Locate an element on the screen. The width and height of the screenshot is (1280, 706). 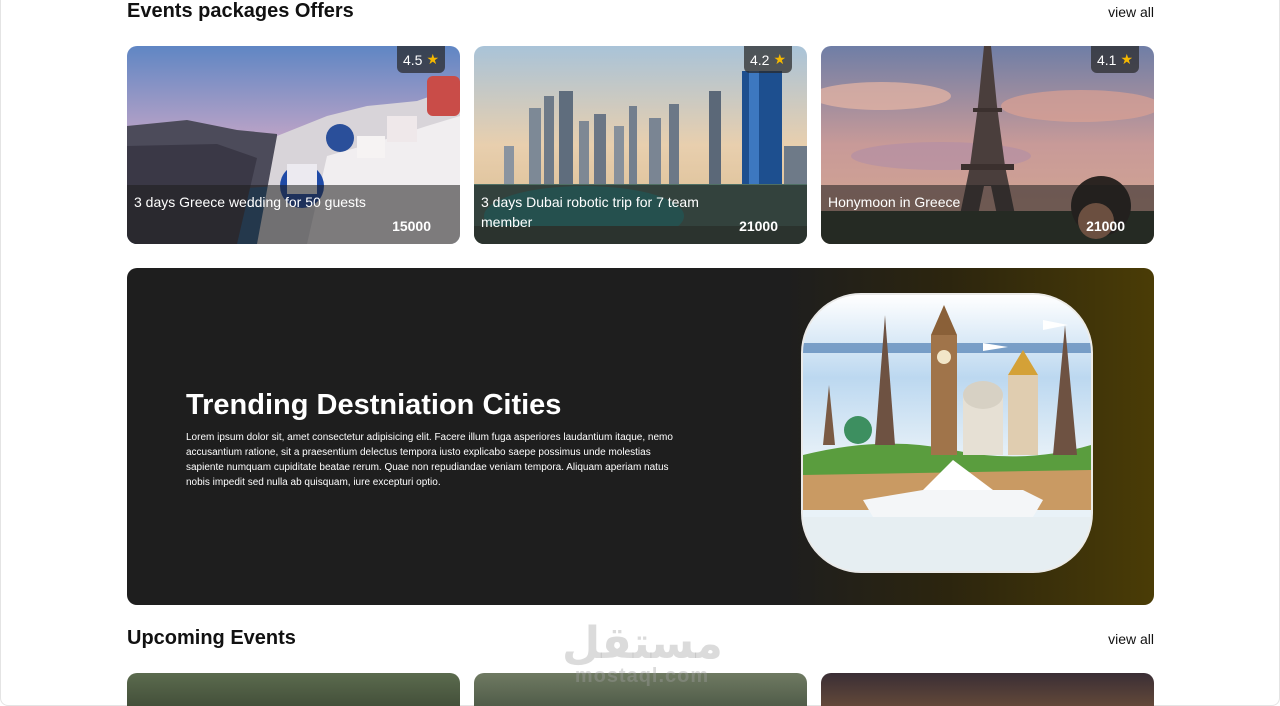
rating-badge: 4.5 ★ is located at coordinates (420, 59).